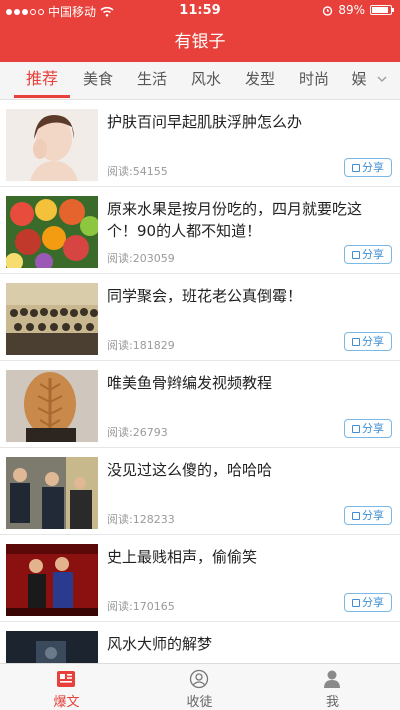 This screenshot has height=710, width=400. Describe the element at coordinates (137, 171) in the screenshot. I see `read-count: 阅读:54155` at that location.